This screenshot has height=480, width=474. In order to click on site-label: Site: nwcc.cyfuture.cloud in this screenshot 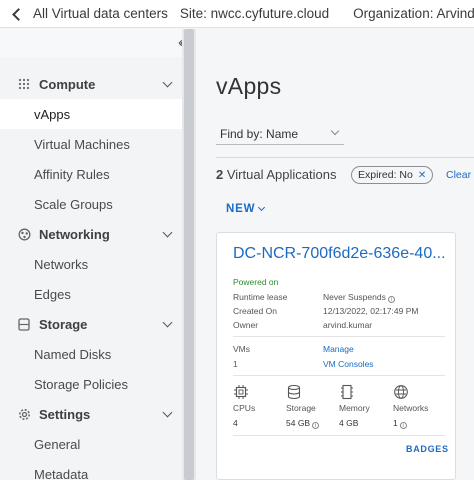, I will do `click(254, 13)`.